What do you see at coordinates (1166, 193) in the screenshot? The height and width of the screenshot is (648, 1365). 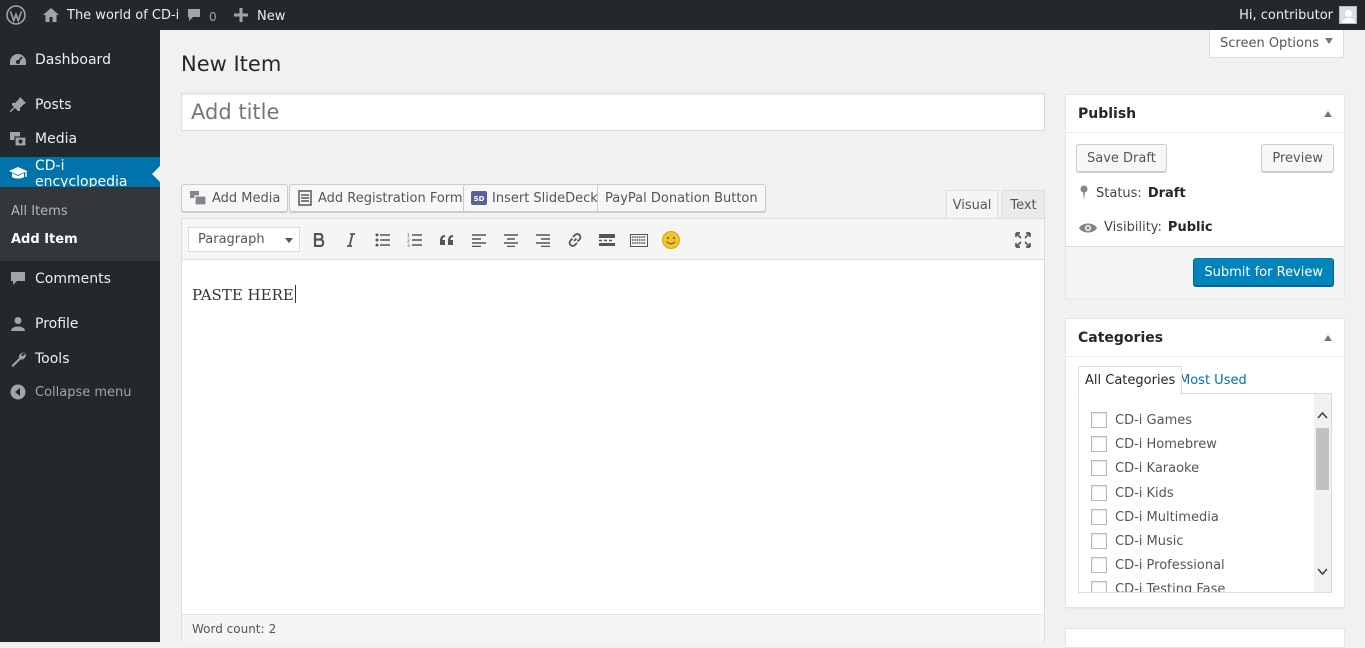 I see `status-value: Draft` at bounding box center [1166, 193].